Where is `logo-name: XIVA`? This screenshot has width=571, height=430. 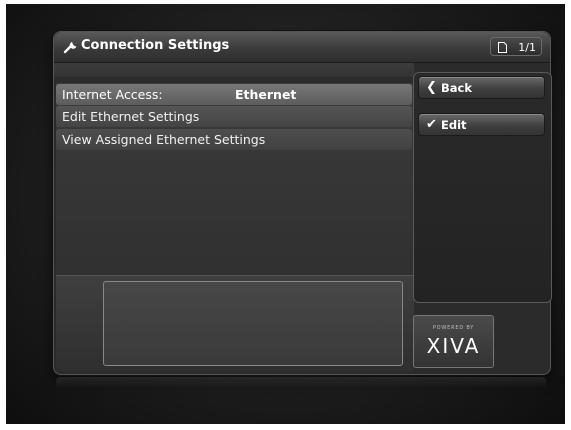 logo-name: XIVA is located at coordinates (453, 346).